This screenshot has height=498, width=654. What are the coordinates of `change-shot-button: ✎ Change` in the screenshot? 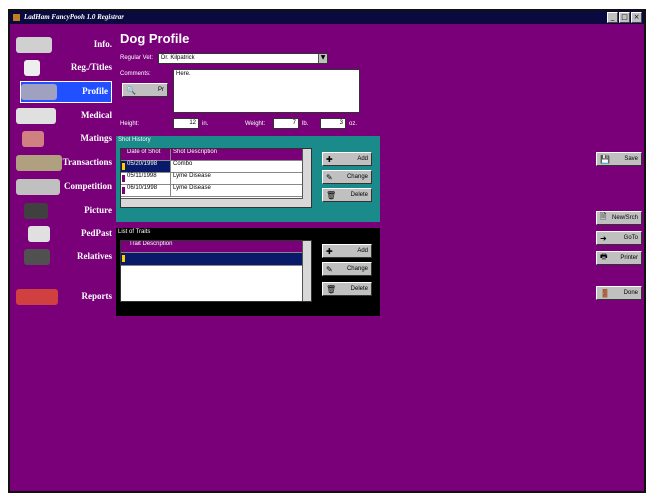 It's located at (347, 177).